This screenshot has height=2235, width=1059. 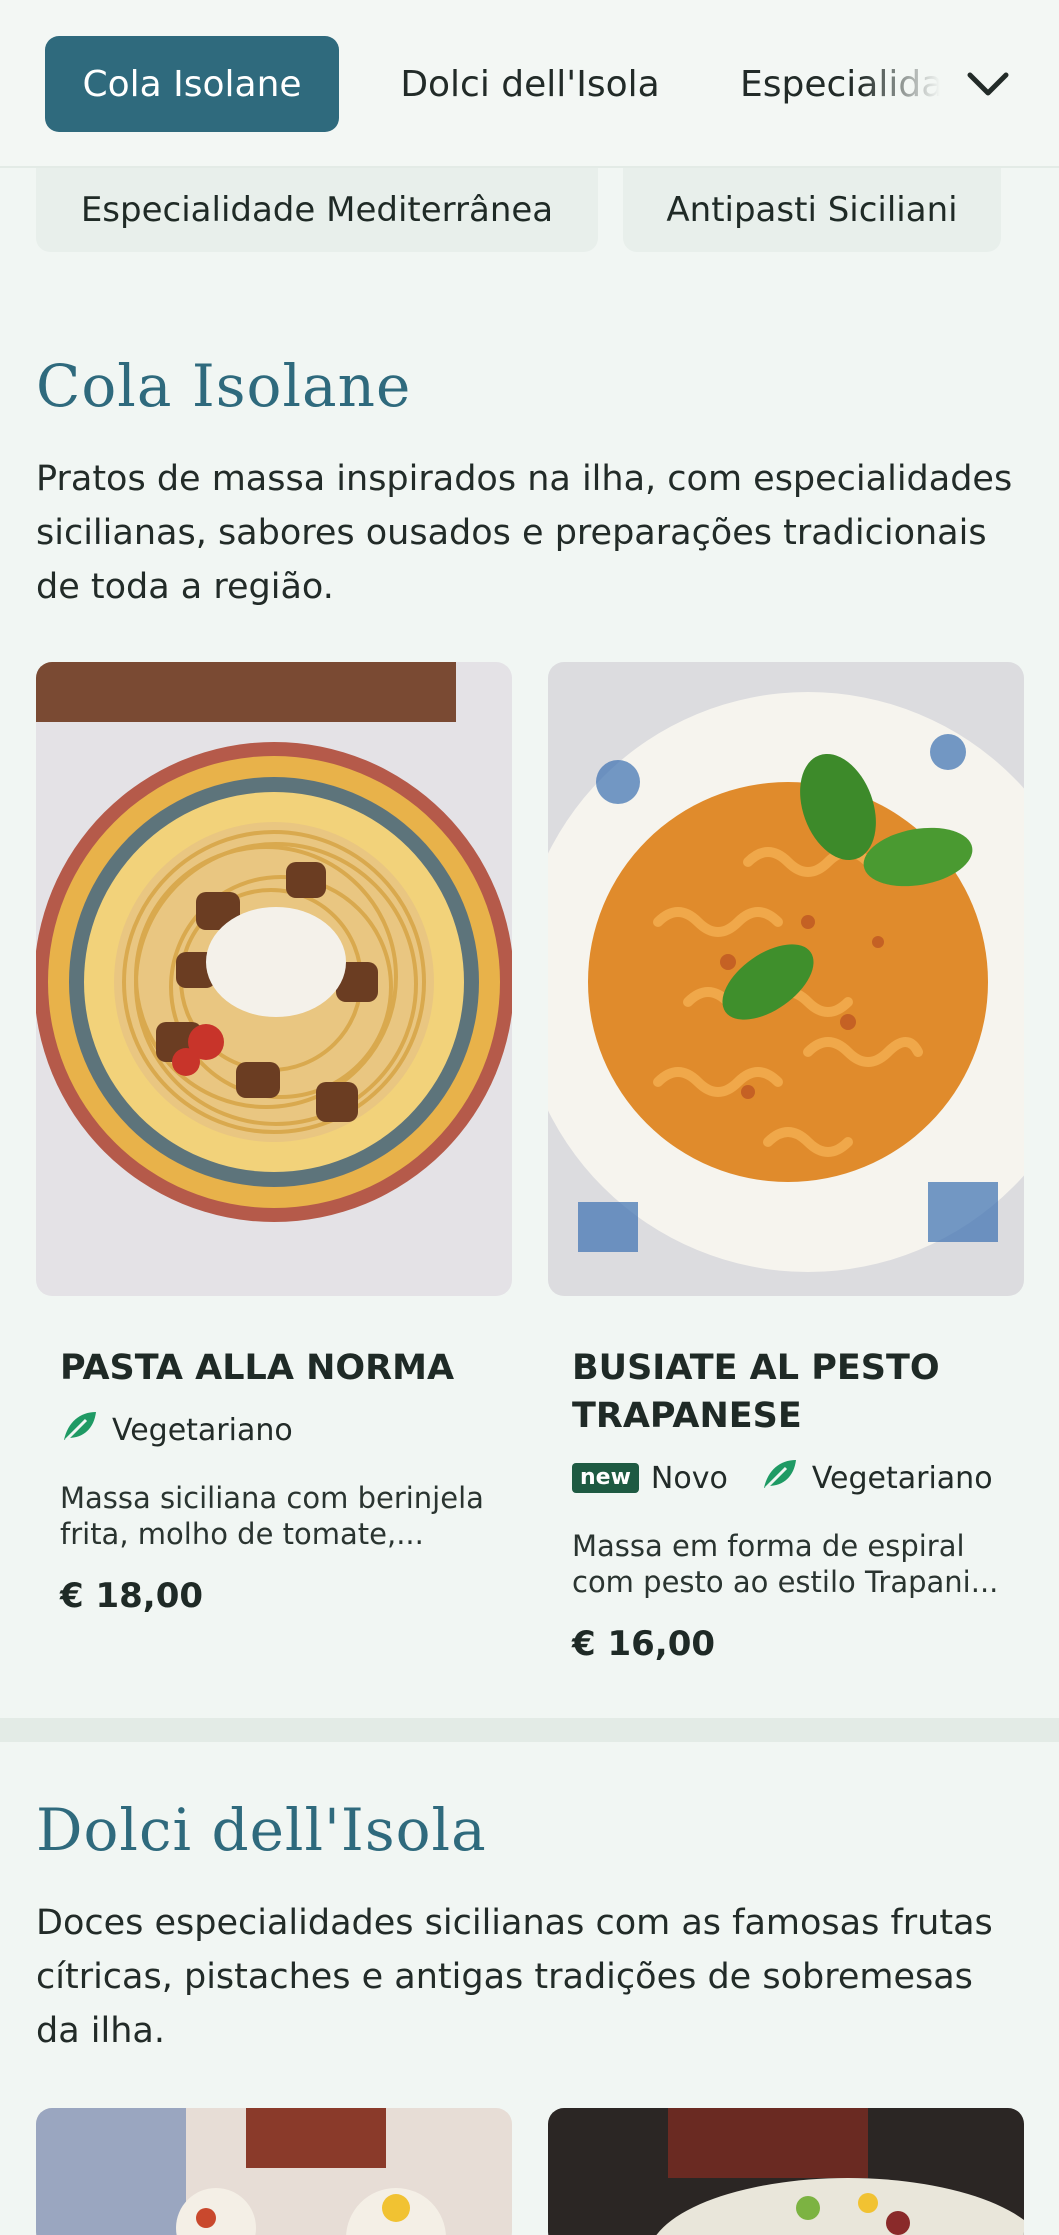 What do you see at coordinates (261, 1830) in the screenshot?
I see `section-title: Dolci dell'Isola` at bounding box center [261, 1830].